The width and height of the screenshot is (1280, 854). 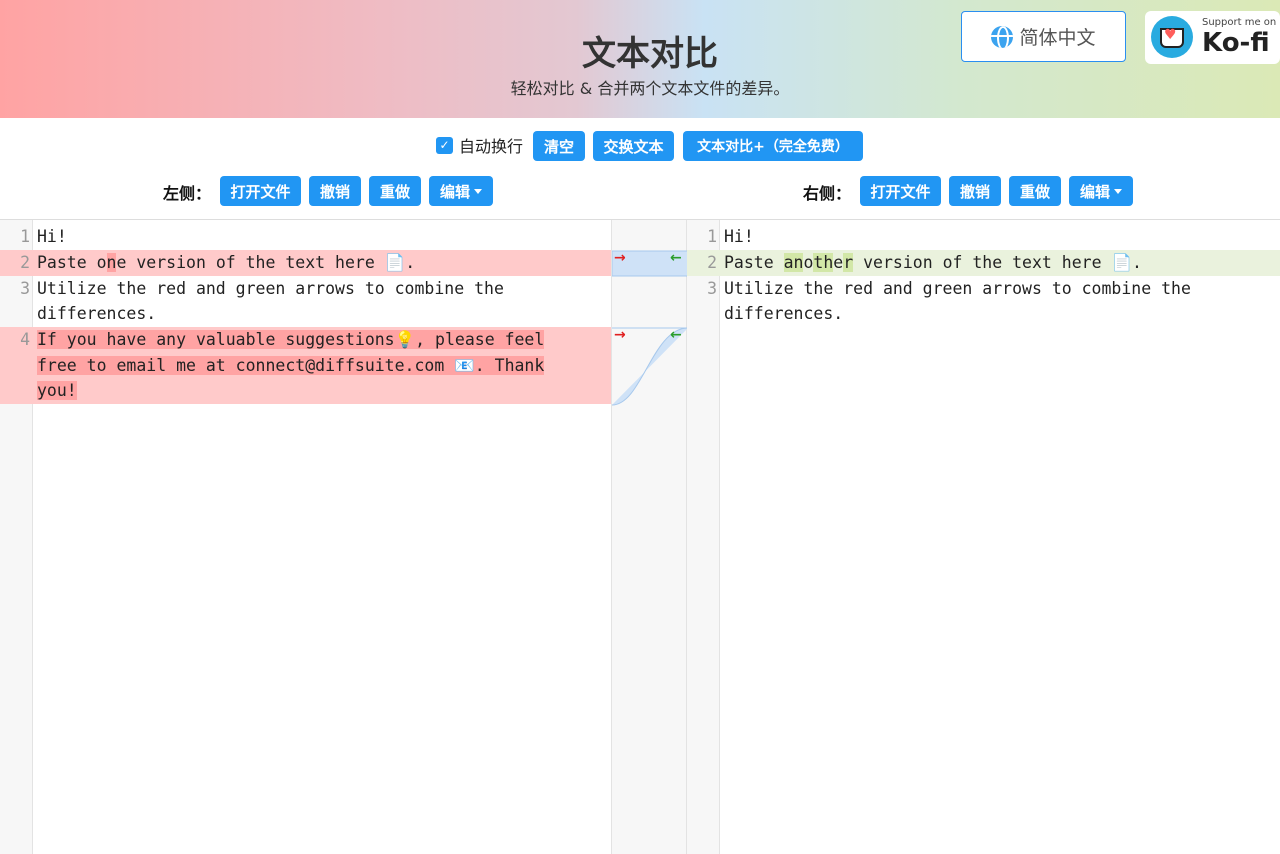 I want to click on left-undo-button: 撤销, so click(x=335, y=191).